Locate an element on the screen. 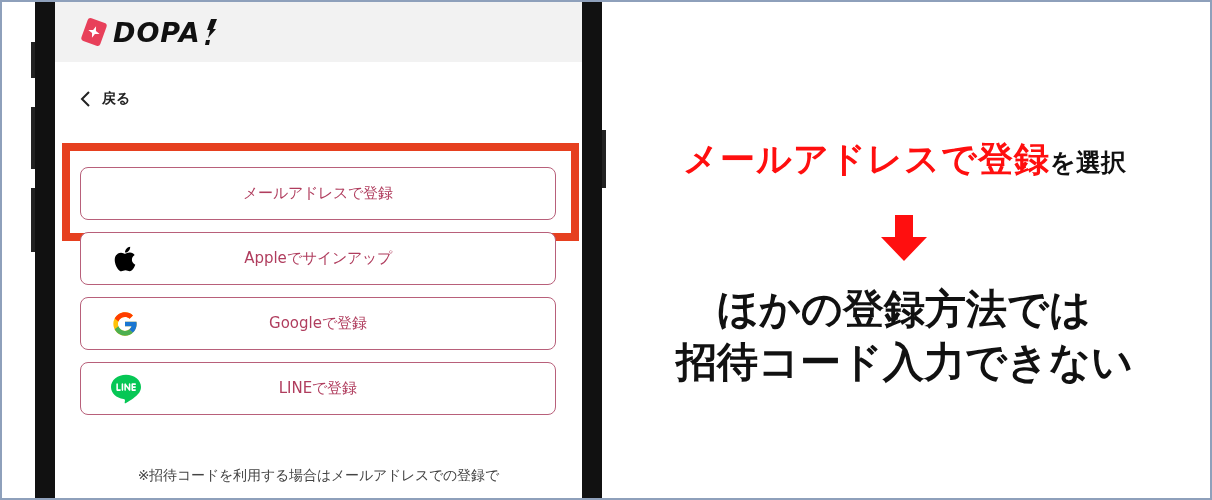 Image resolution: width=1212 pixels, height=500 pixels. signup-button: Appleでサインアップ is located at coordinates (318, 258).